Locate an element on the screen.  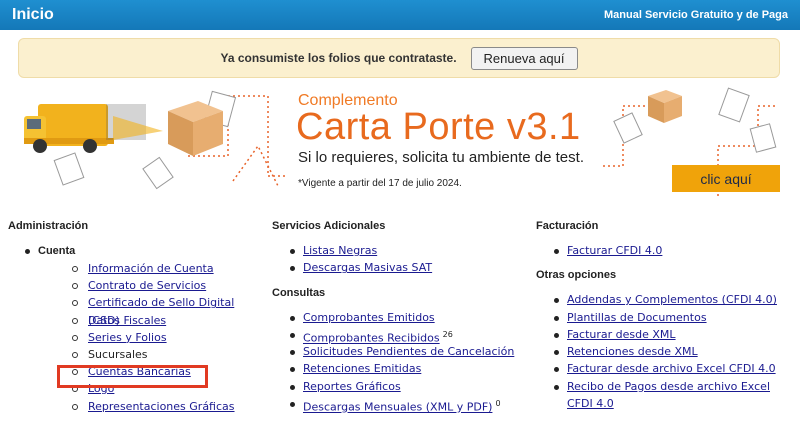
cuenta-group-label: Cuenta is located at coordinates (135, 251).